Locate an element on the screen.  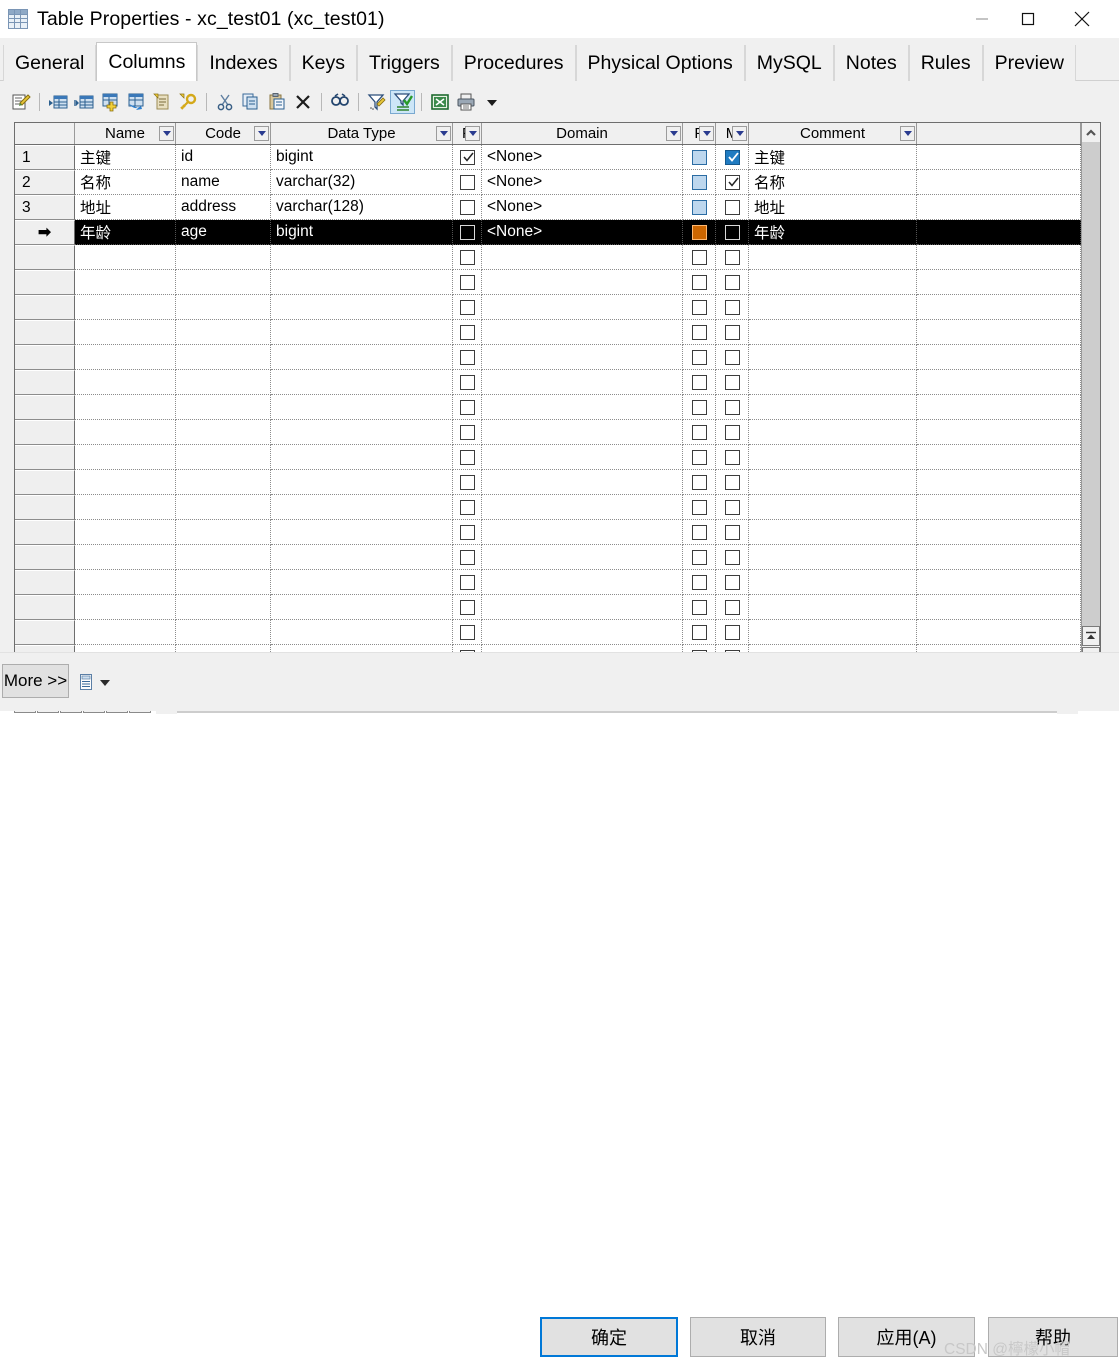
key-icon is located at coordinates (187, 102).